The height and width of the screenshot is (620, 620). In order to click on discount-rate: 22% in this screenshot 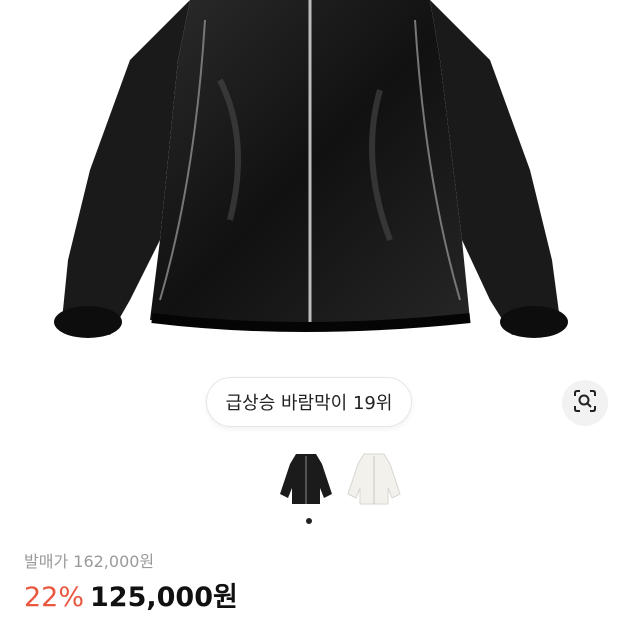, I will do `click(54, 597)`.